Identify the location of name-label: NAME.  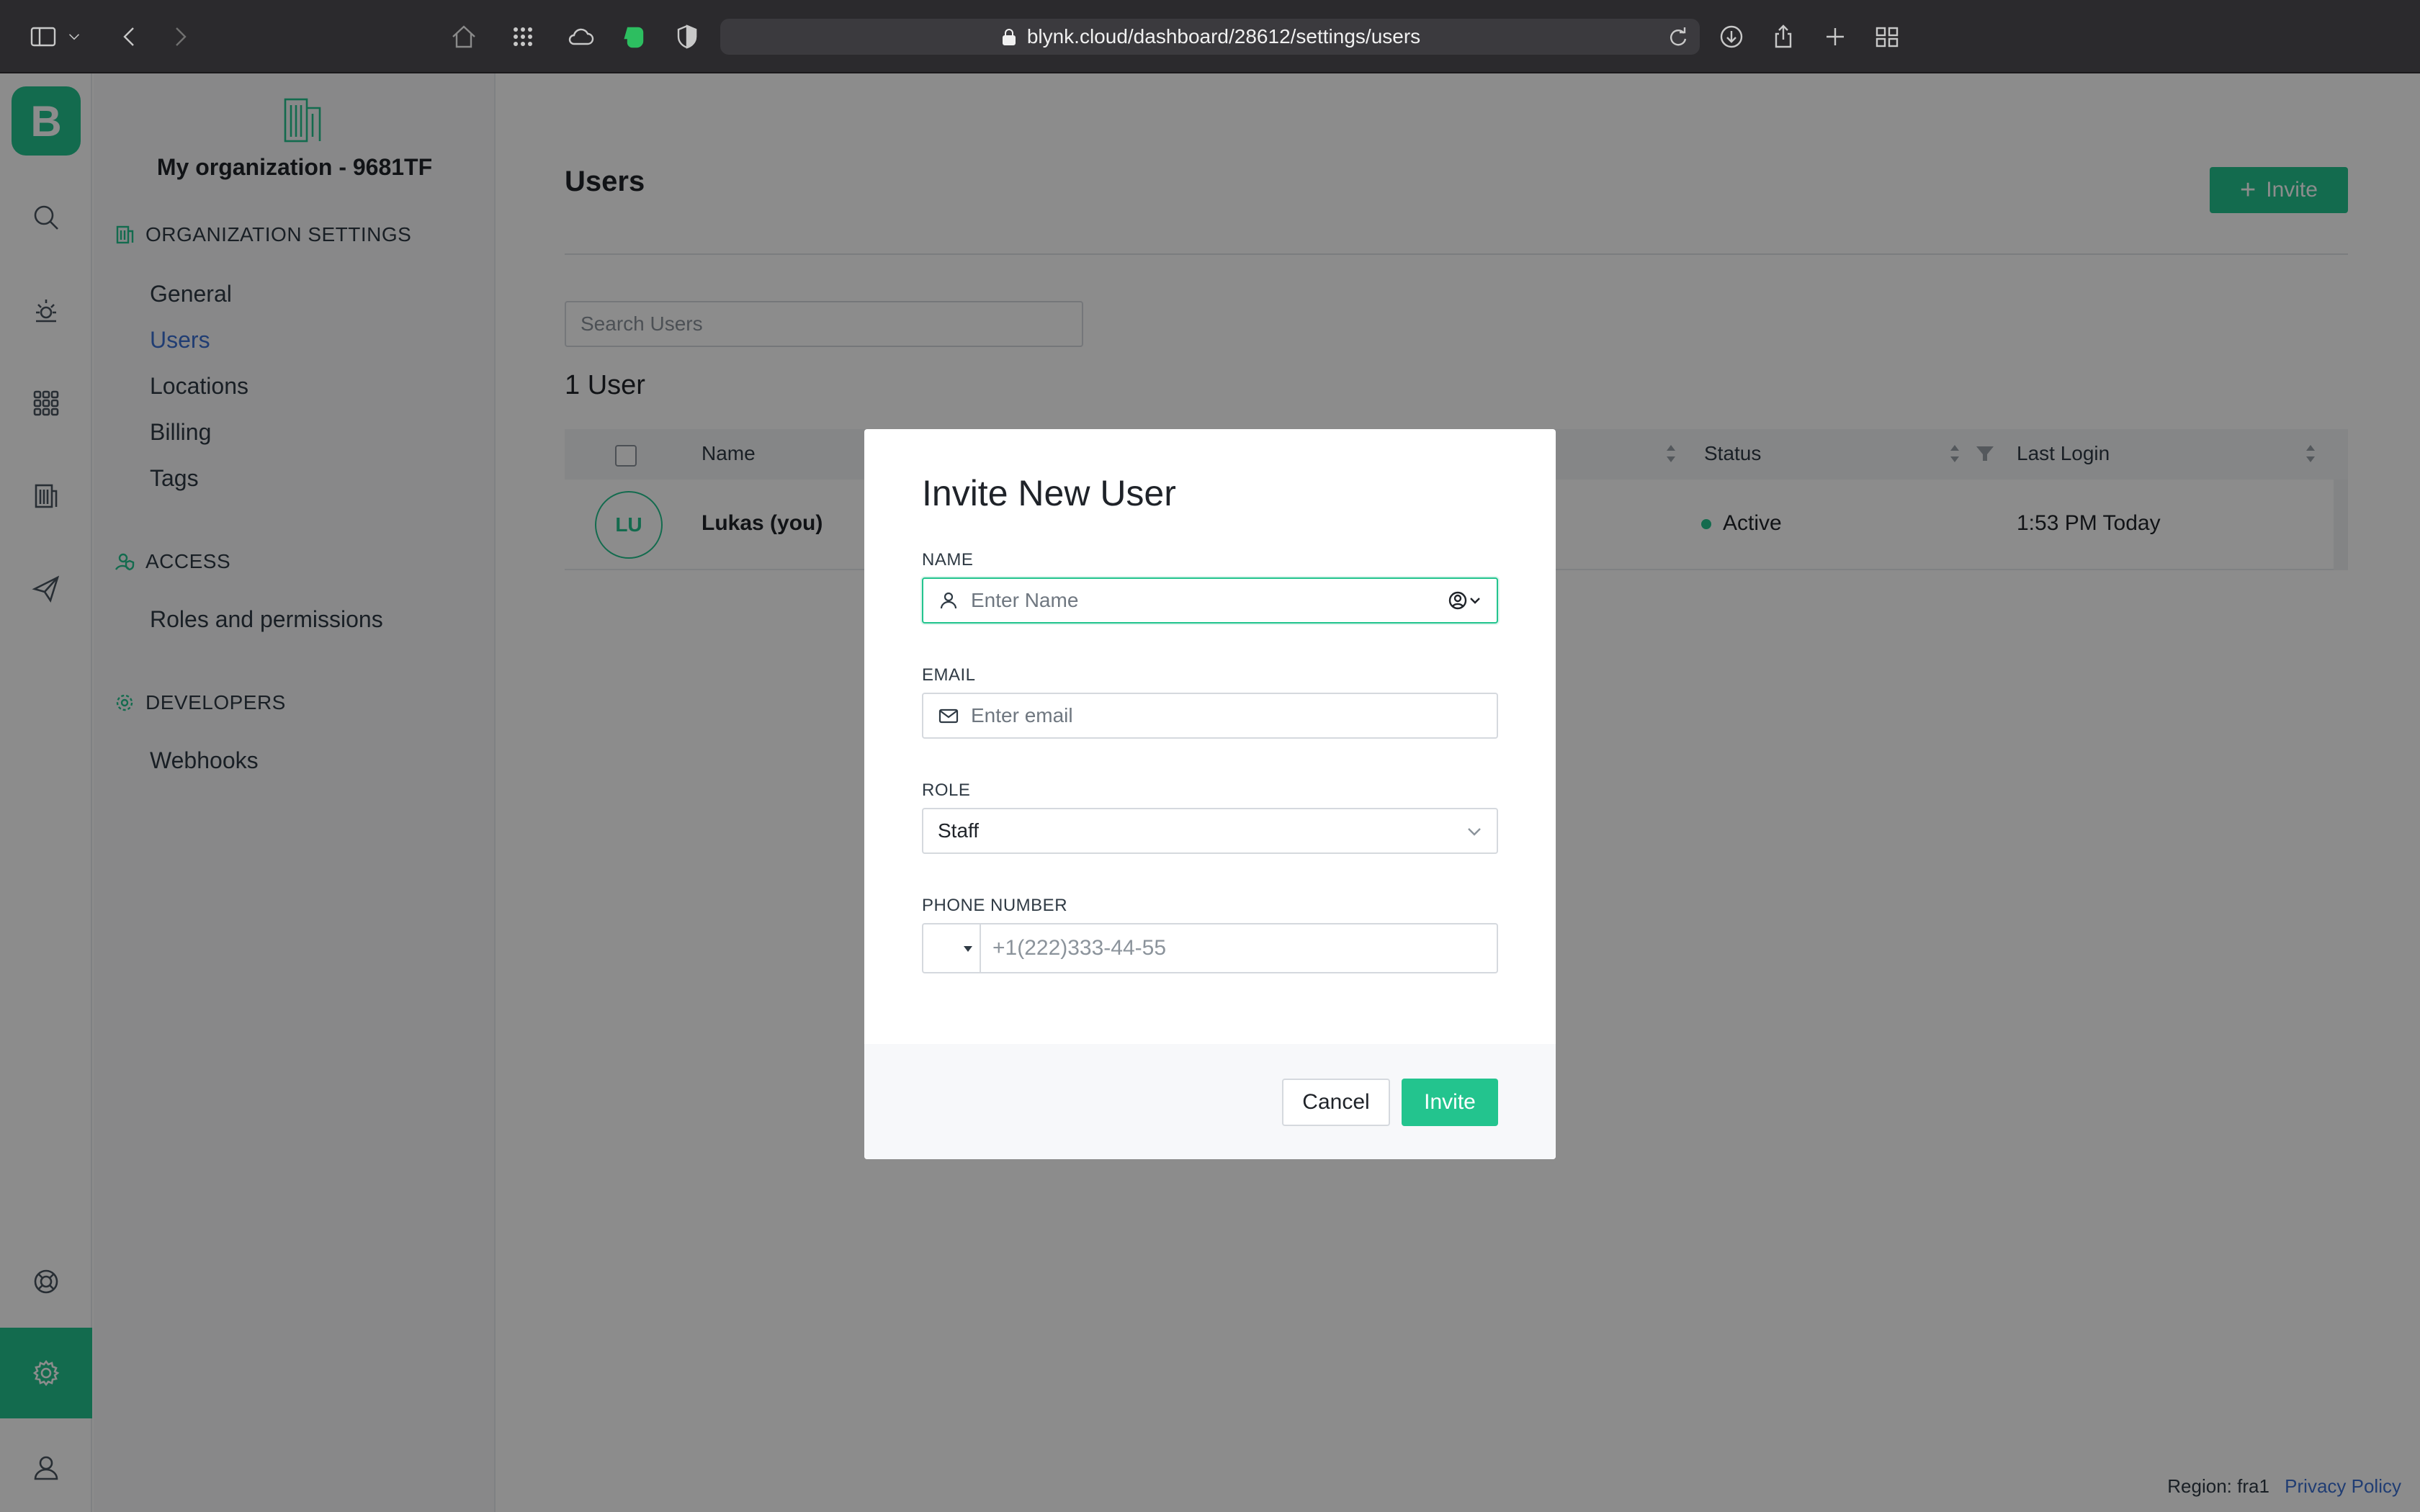
(948, 560).